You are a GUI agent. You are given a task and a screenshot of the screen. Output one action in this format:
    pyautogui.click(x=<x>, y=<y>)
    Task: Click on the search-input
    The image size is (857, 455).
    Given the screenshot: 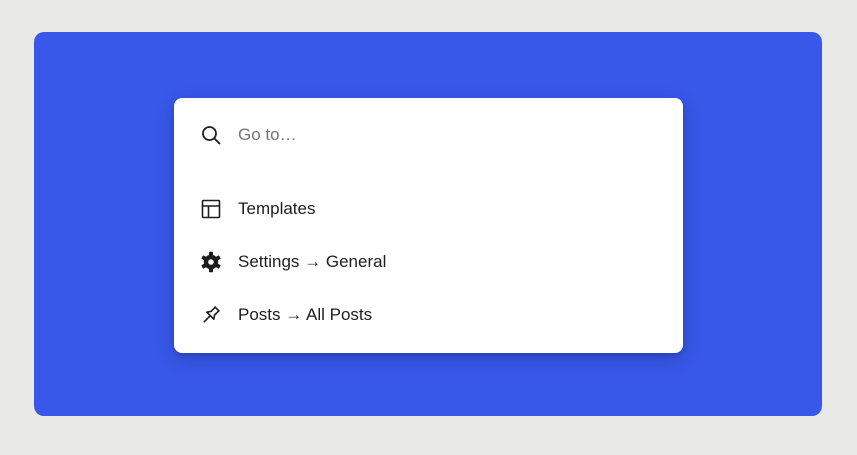 What is the action you would take?
    pyautogui.click(x=448, y=135)
    